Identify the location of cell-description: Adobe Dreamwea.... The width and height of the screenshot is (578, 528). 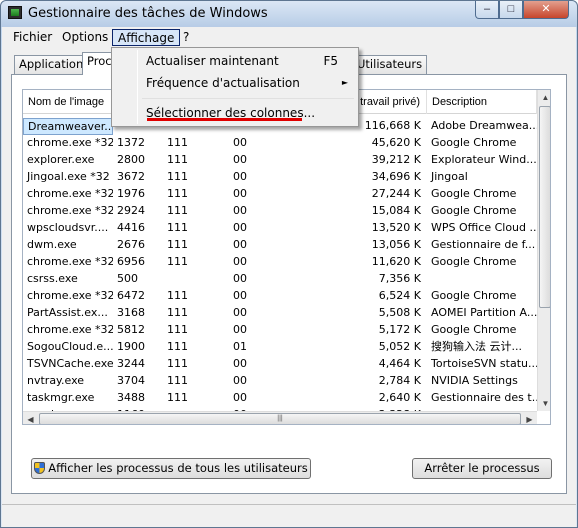
(484, 125).